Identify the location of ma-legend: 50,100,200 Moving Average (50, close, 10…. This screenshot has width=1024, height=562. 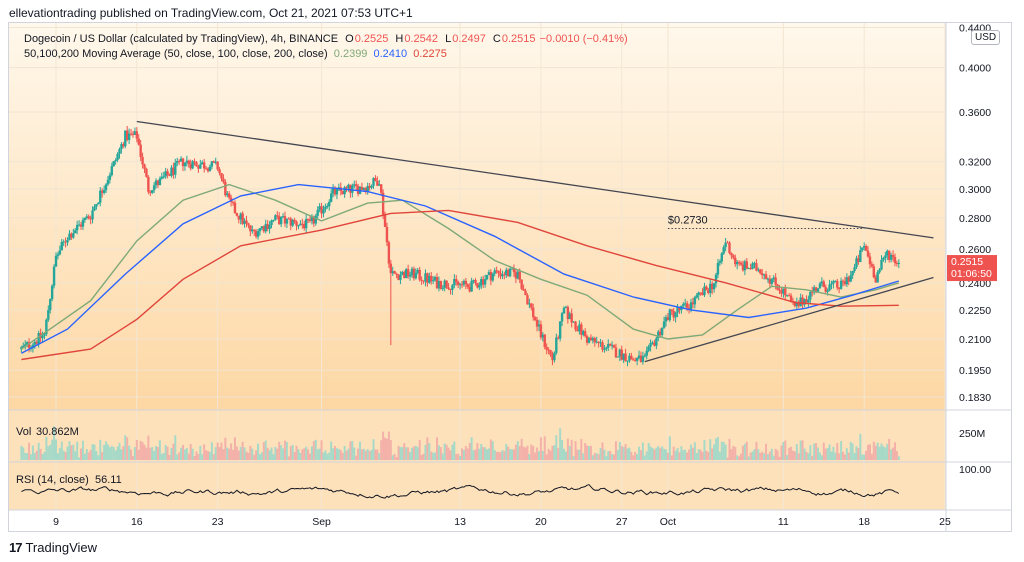
(235, 54).